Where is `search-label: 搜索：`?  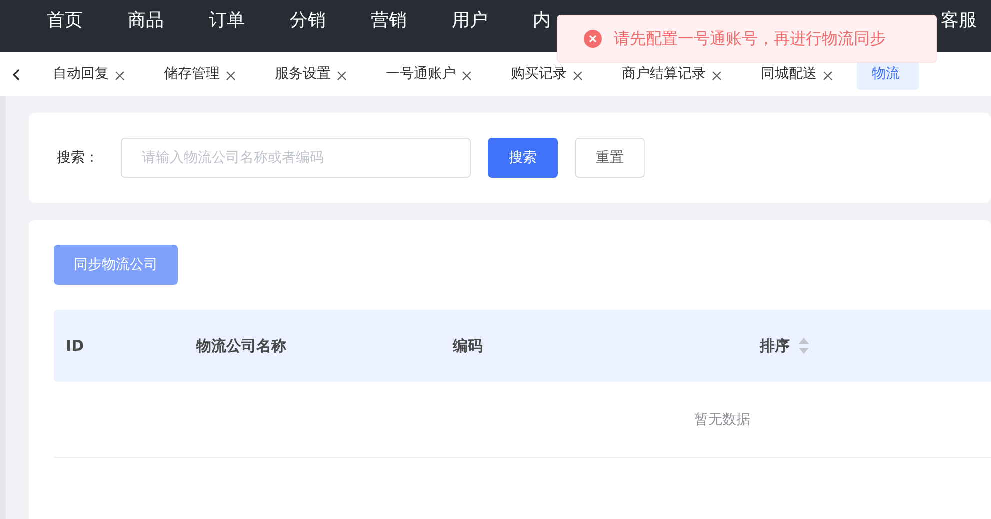 search-label: 搜索： is located at coordinates (78, 158).